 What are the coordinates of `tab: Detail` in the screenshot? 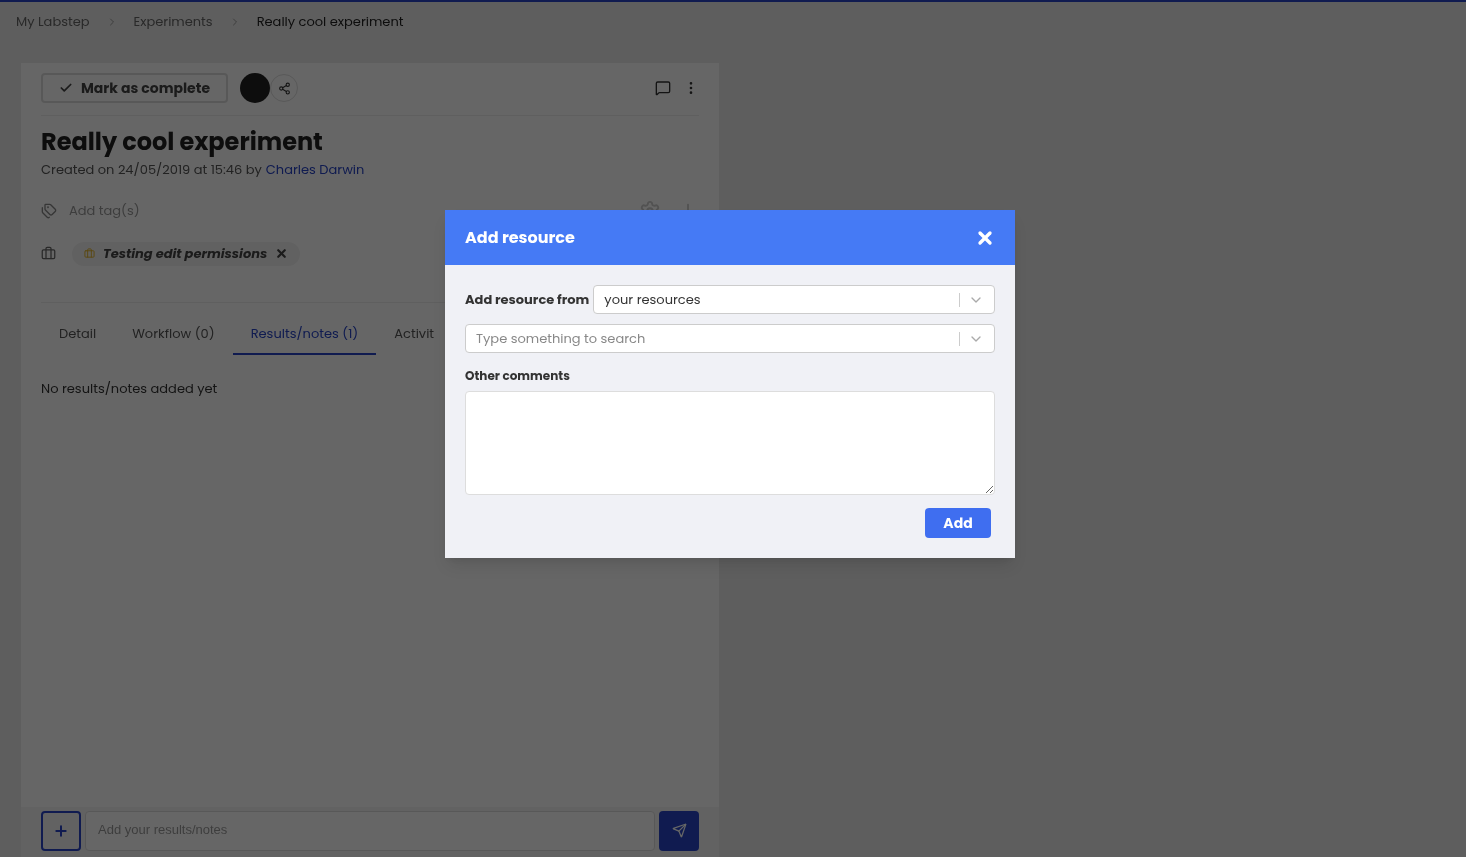 It's located at (78, 334).